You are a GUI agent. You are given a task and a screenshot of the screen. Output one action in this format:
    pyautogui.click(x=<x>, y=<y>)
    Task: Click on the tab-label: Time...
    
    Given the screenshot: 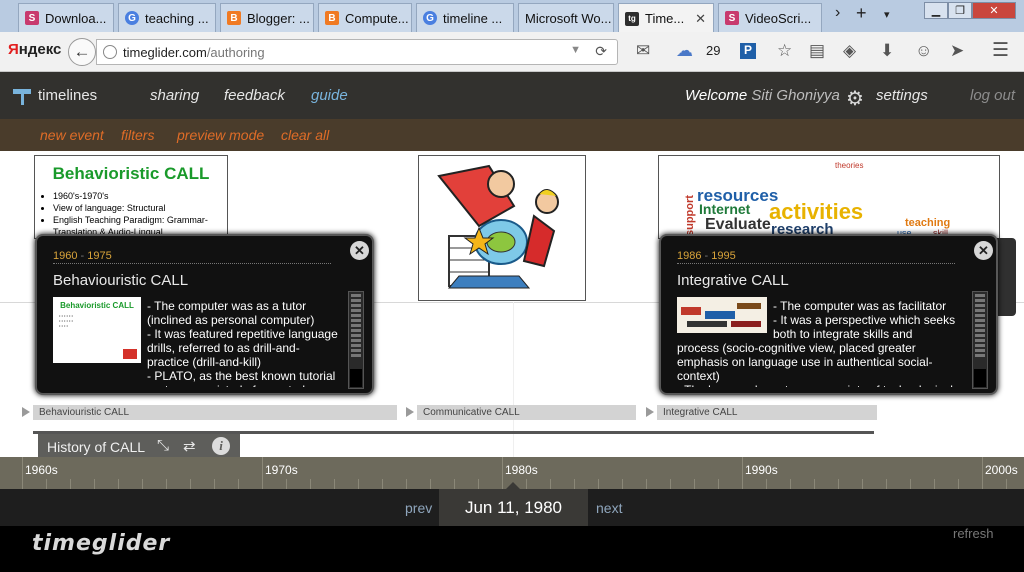 What is the action you would take?
    pyautogui.click(x=665, y=18)
    